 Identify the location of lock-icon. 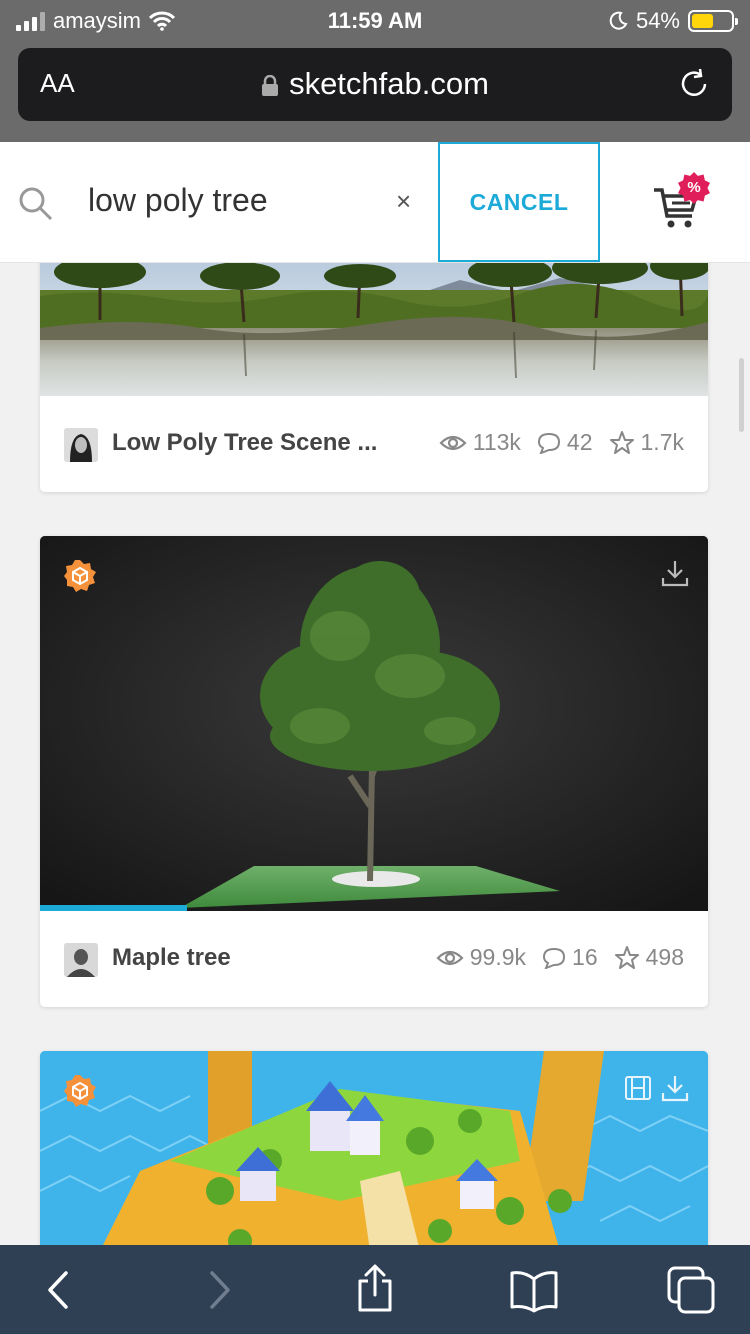
(270, 85).